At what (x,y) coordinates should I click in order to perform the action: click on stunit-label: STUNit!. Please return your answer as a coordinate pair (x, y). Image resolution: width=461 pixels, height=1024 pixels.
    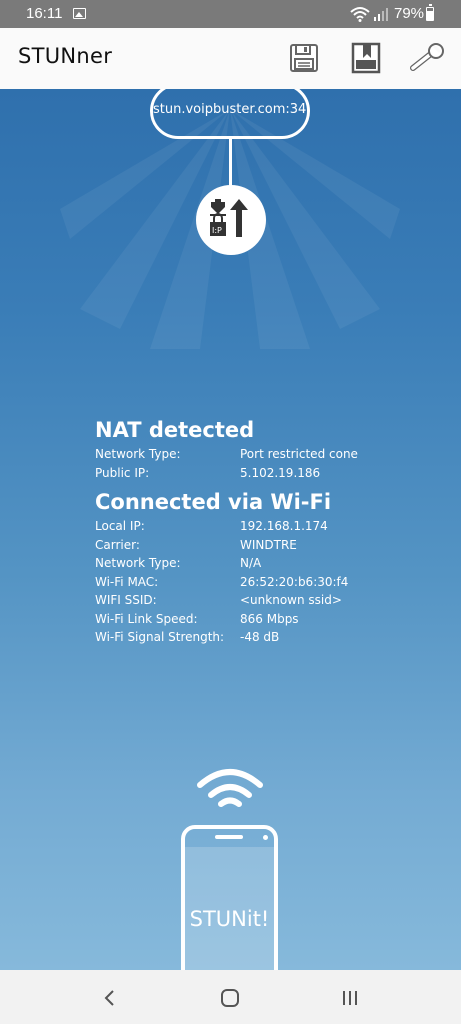
    Looking at the image, I should click on (229, 919).